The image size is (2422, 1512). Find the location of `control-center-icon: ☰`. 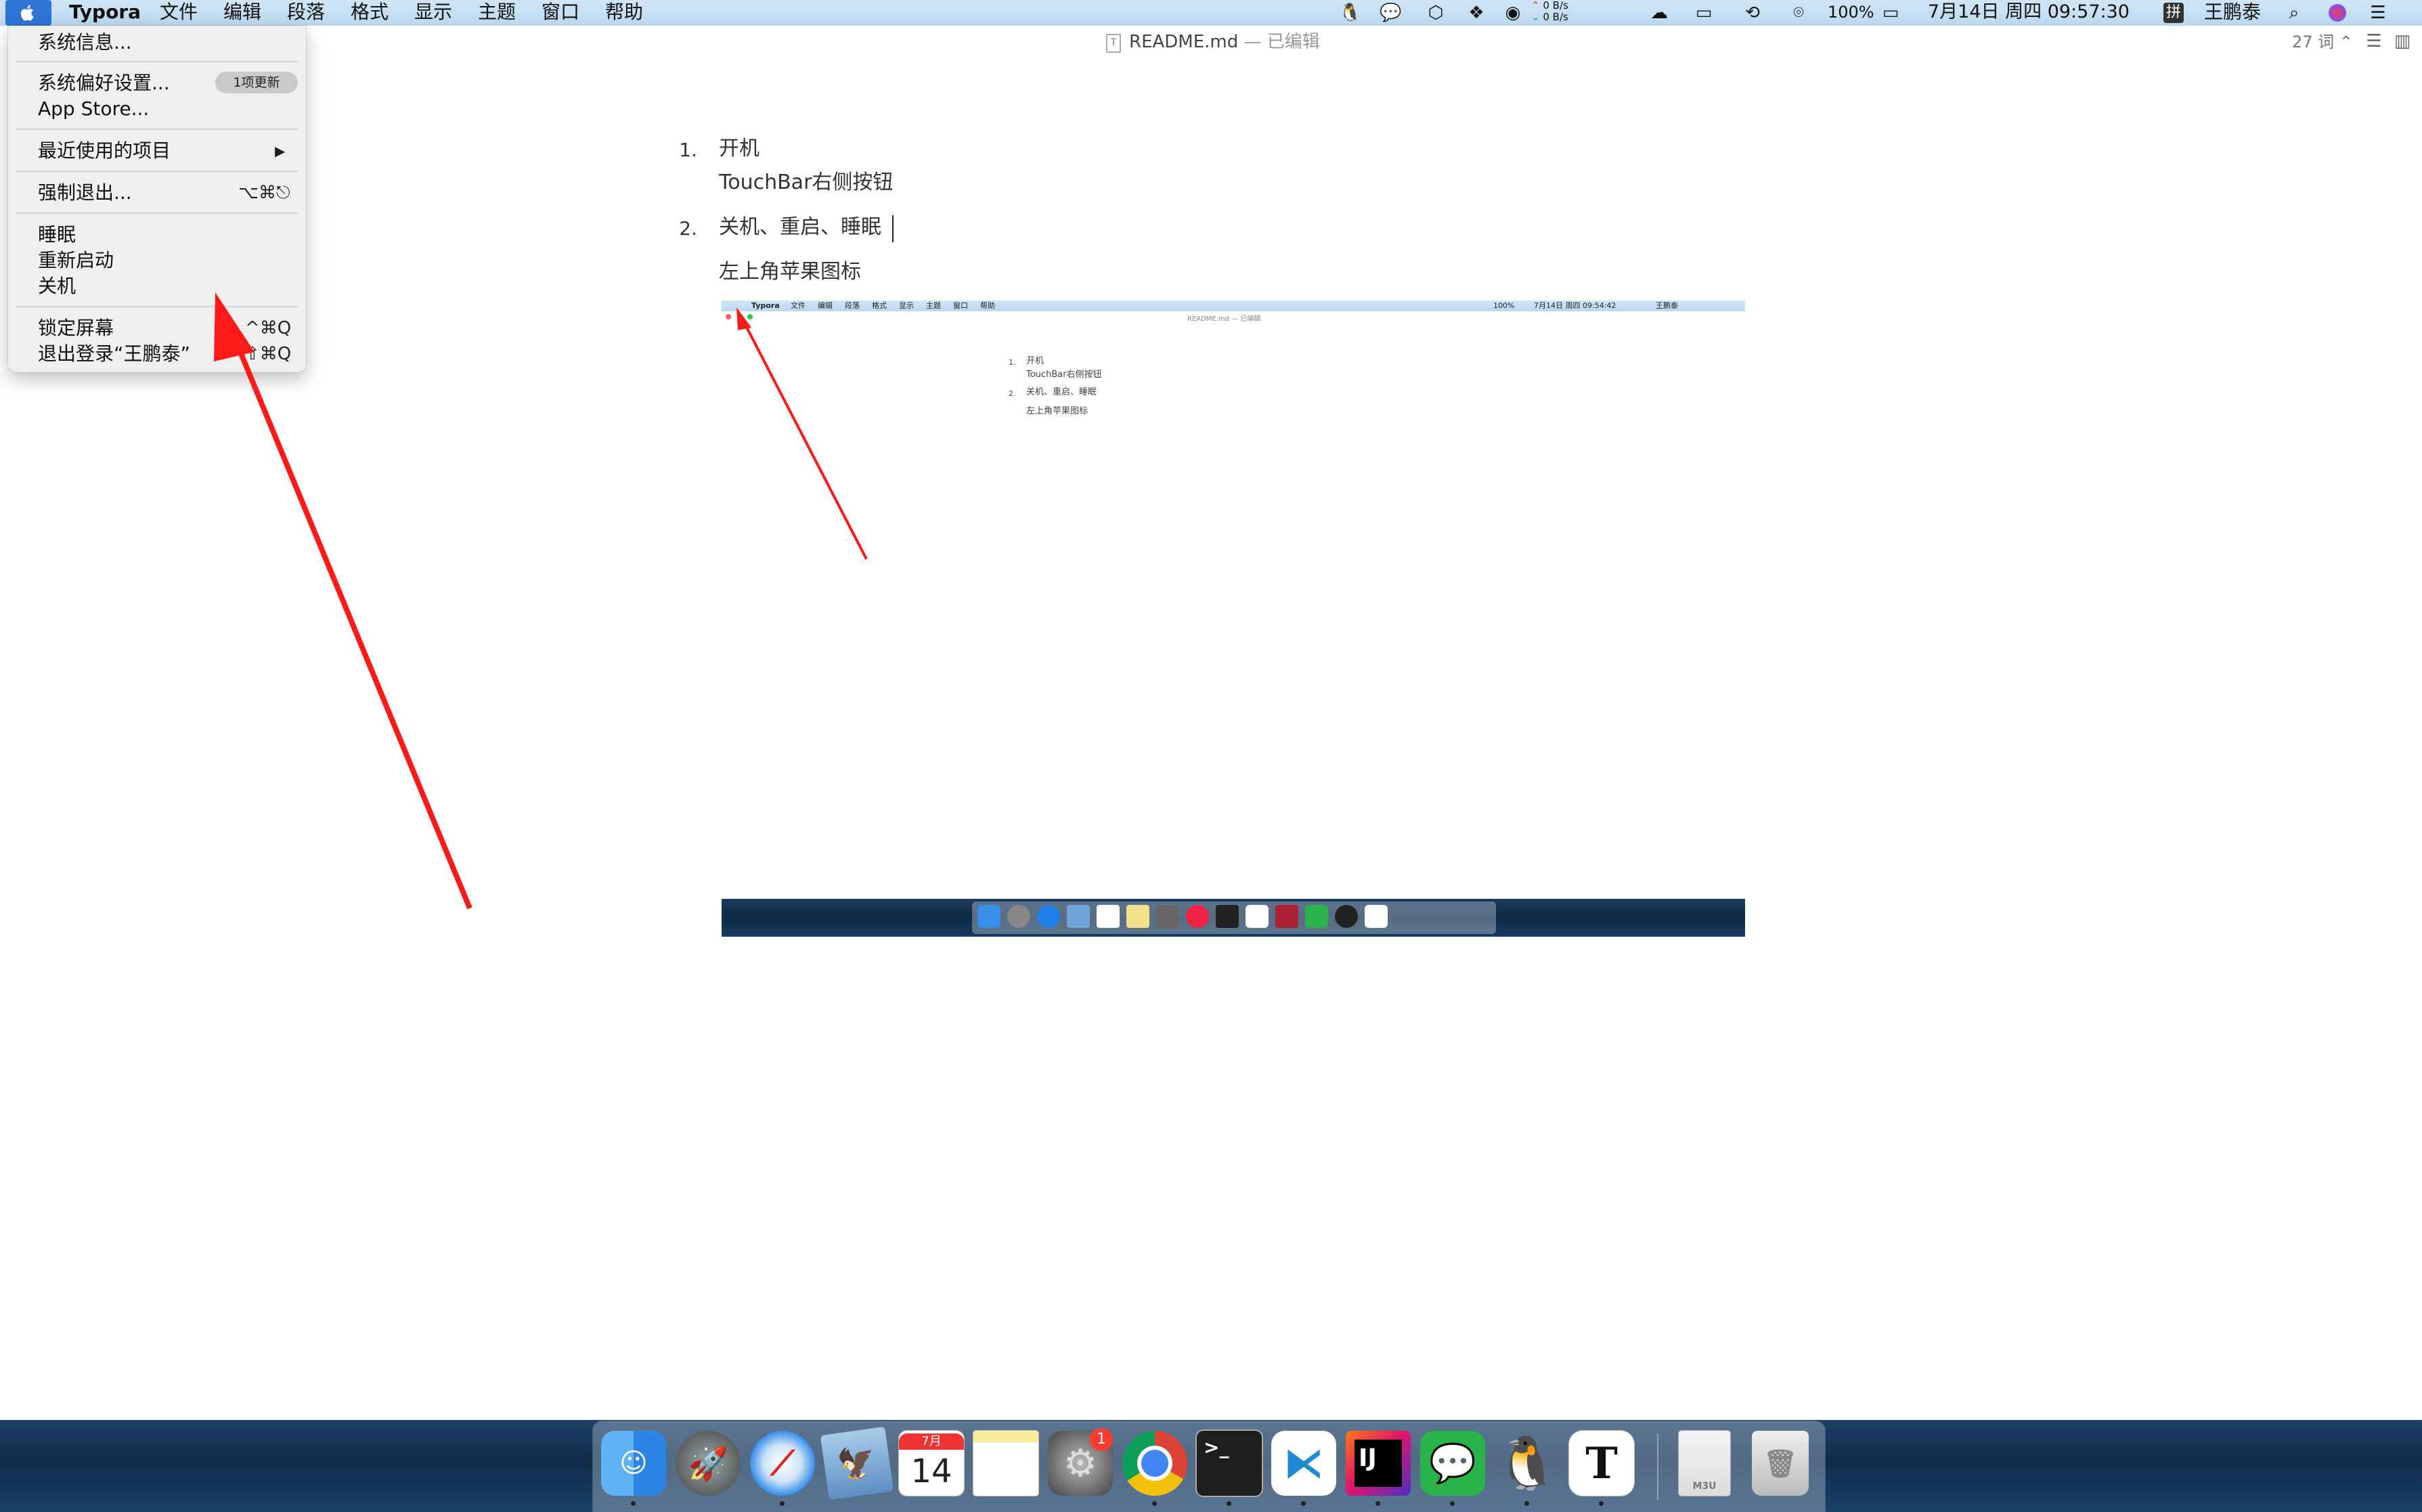

control-center-icon: ☰ is located at coordinates (2378, 13).